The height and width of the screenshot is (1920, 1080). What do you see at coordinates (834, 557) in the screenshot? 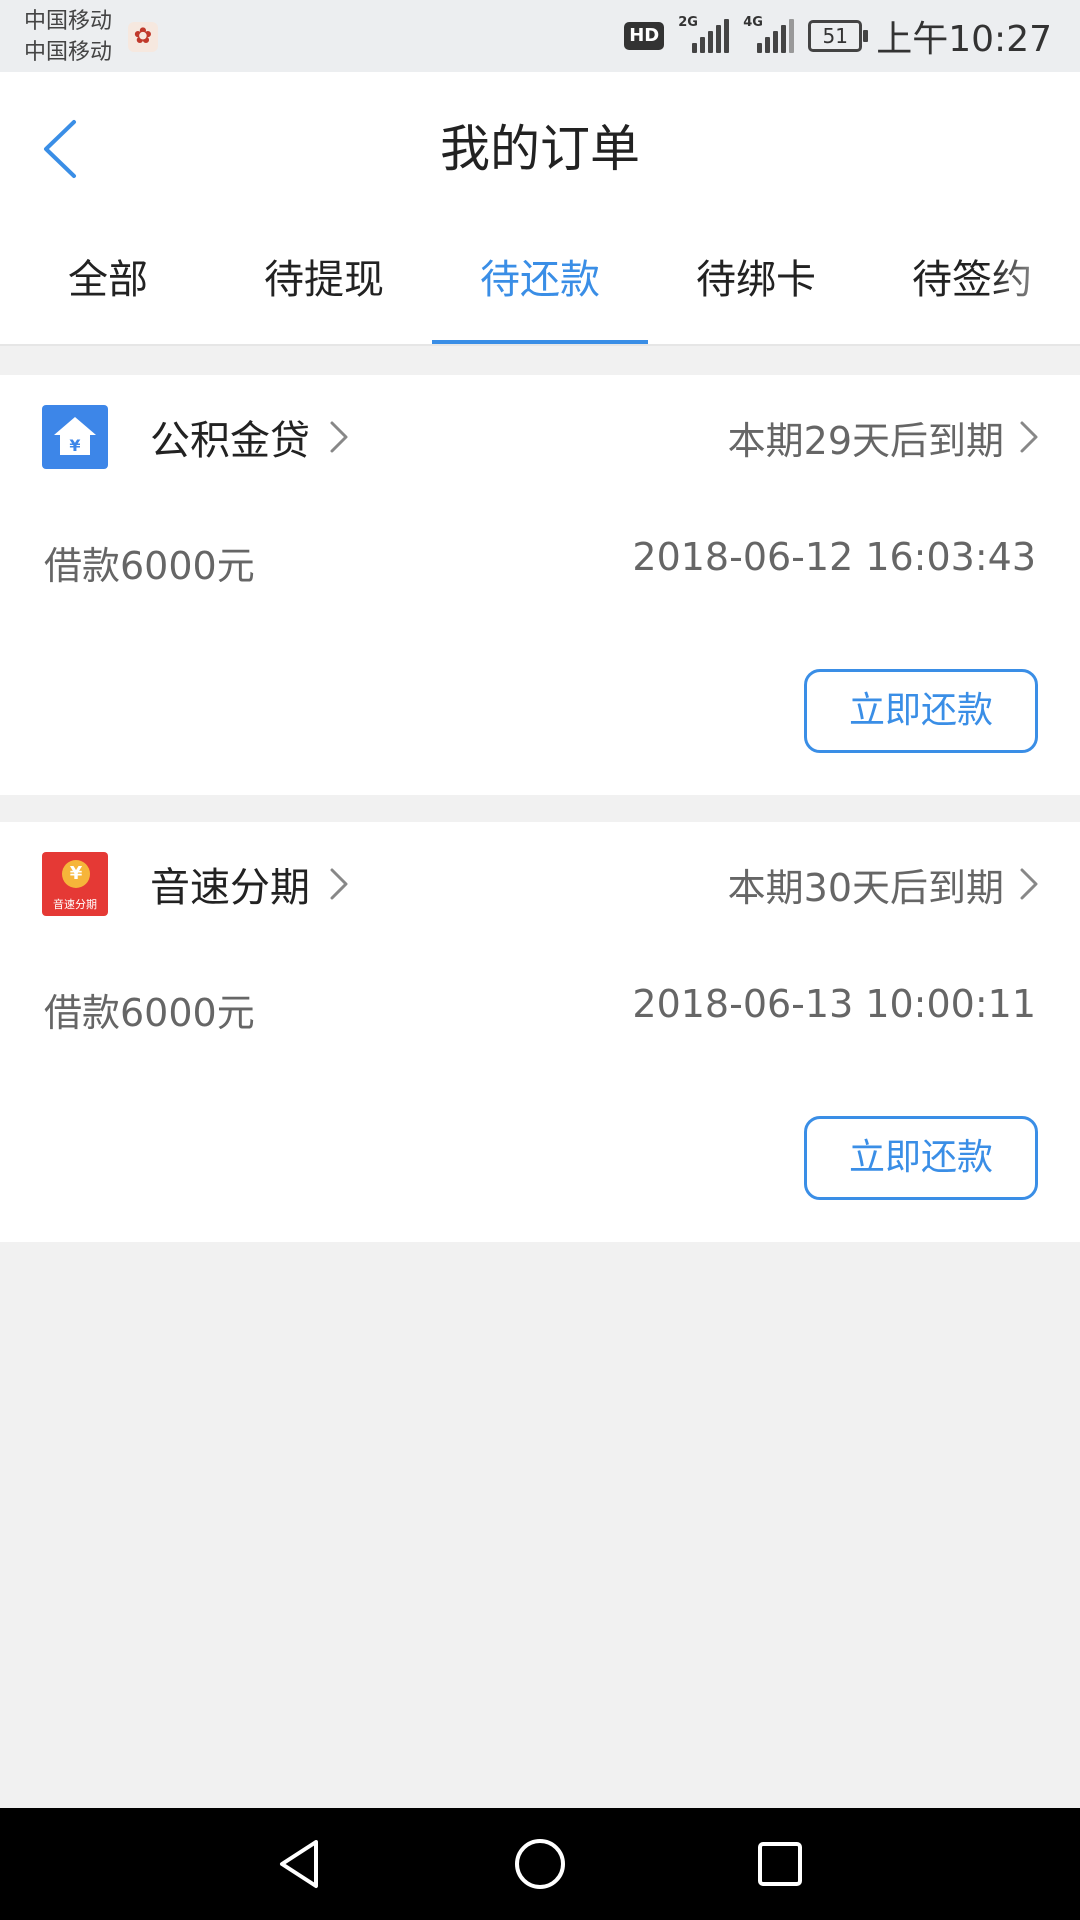
I see `loan-datetime: 2018-06-12 16:03:43` at bounding box center [834, 557].